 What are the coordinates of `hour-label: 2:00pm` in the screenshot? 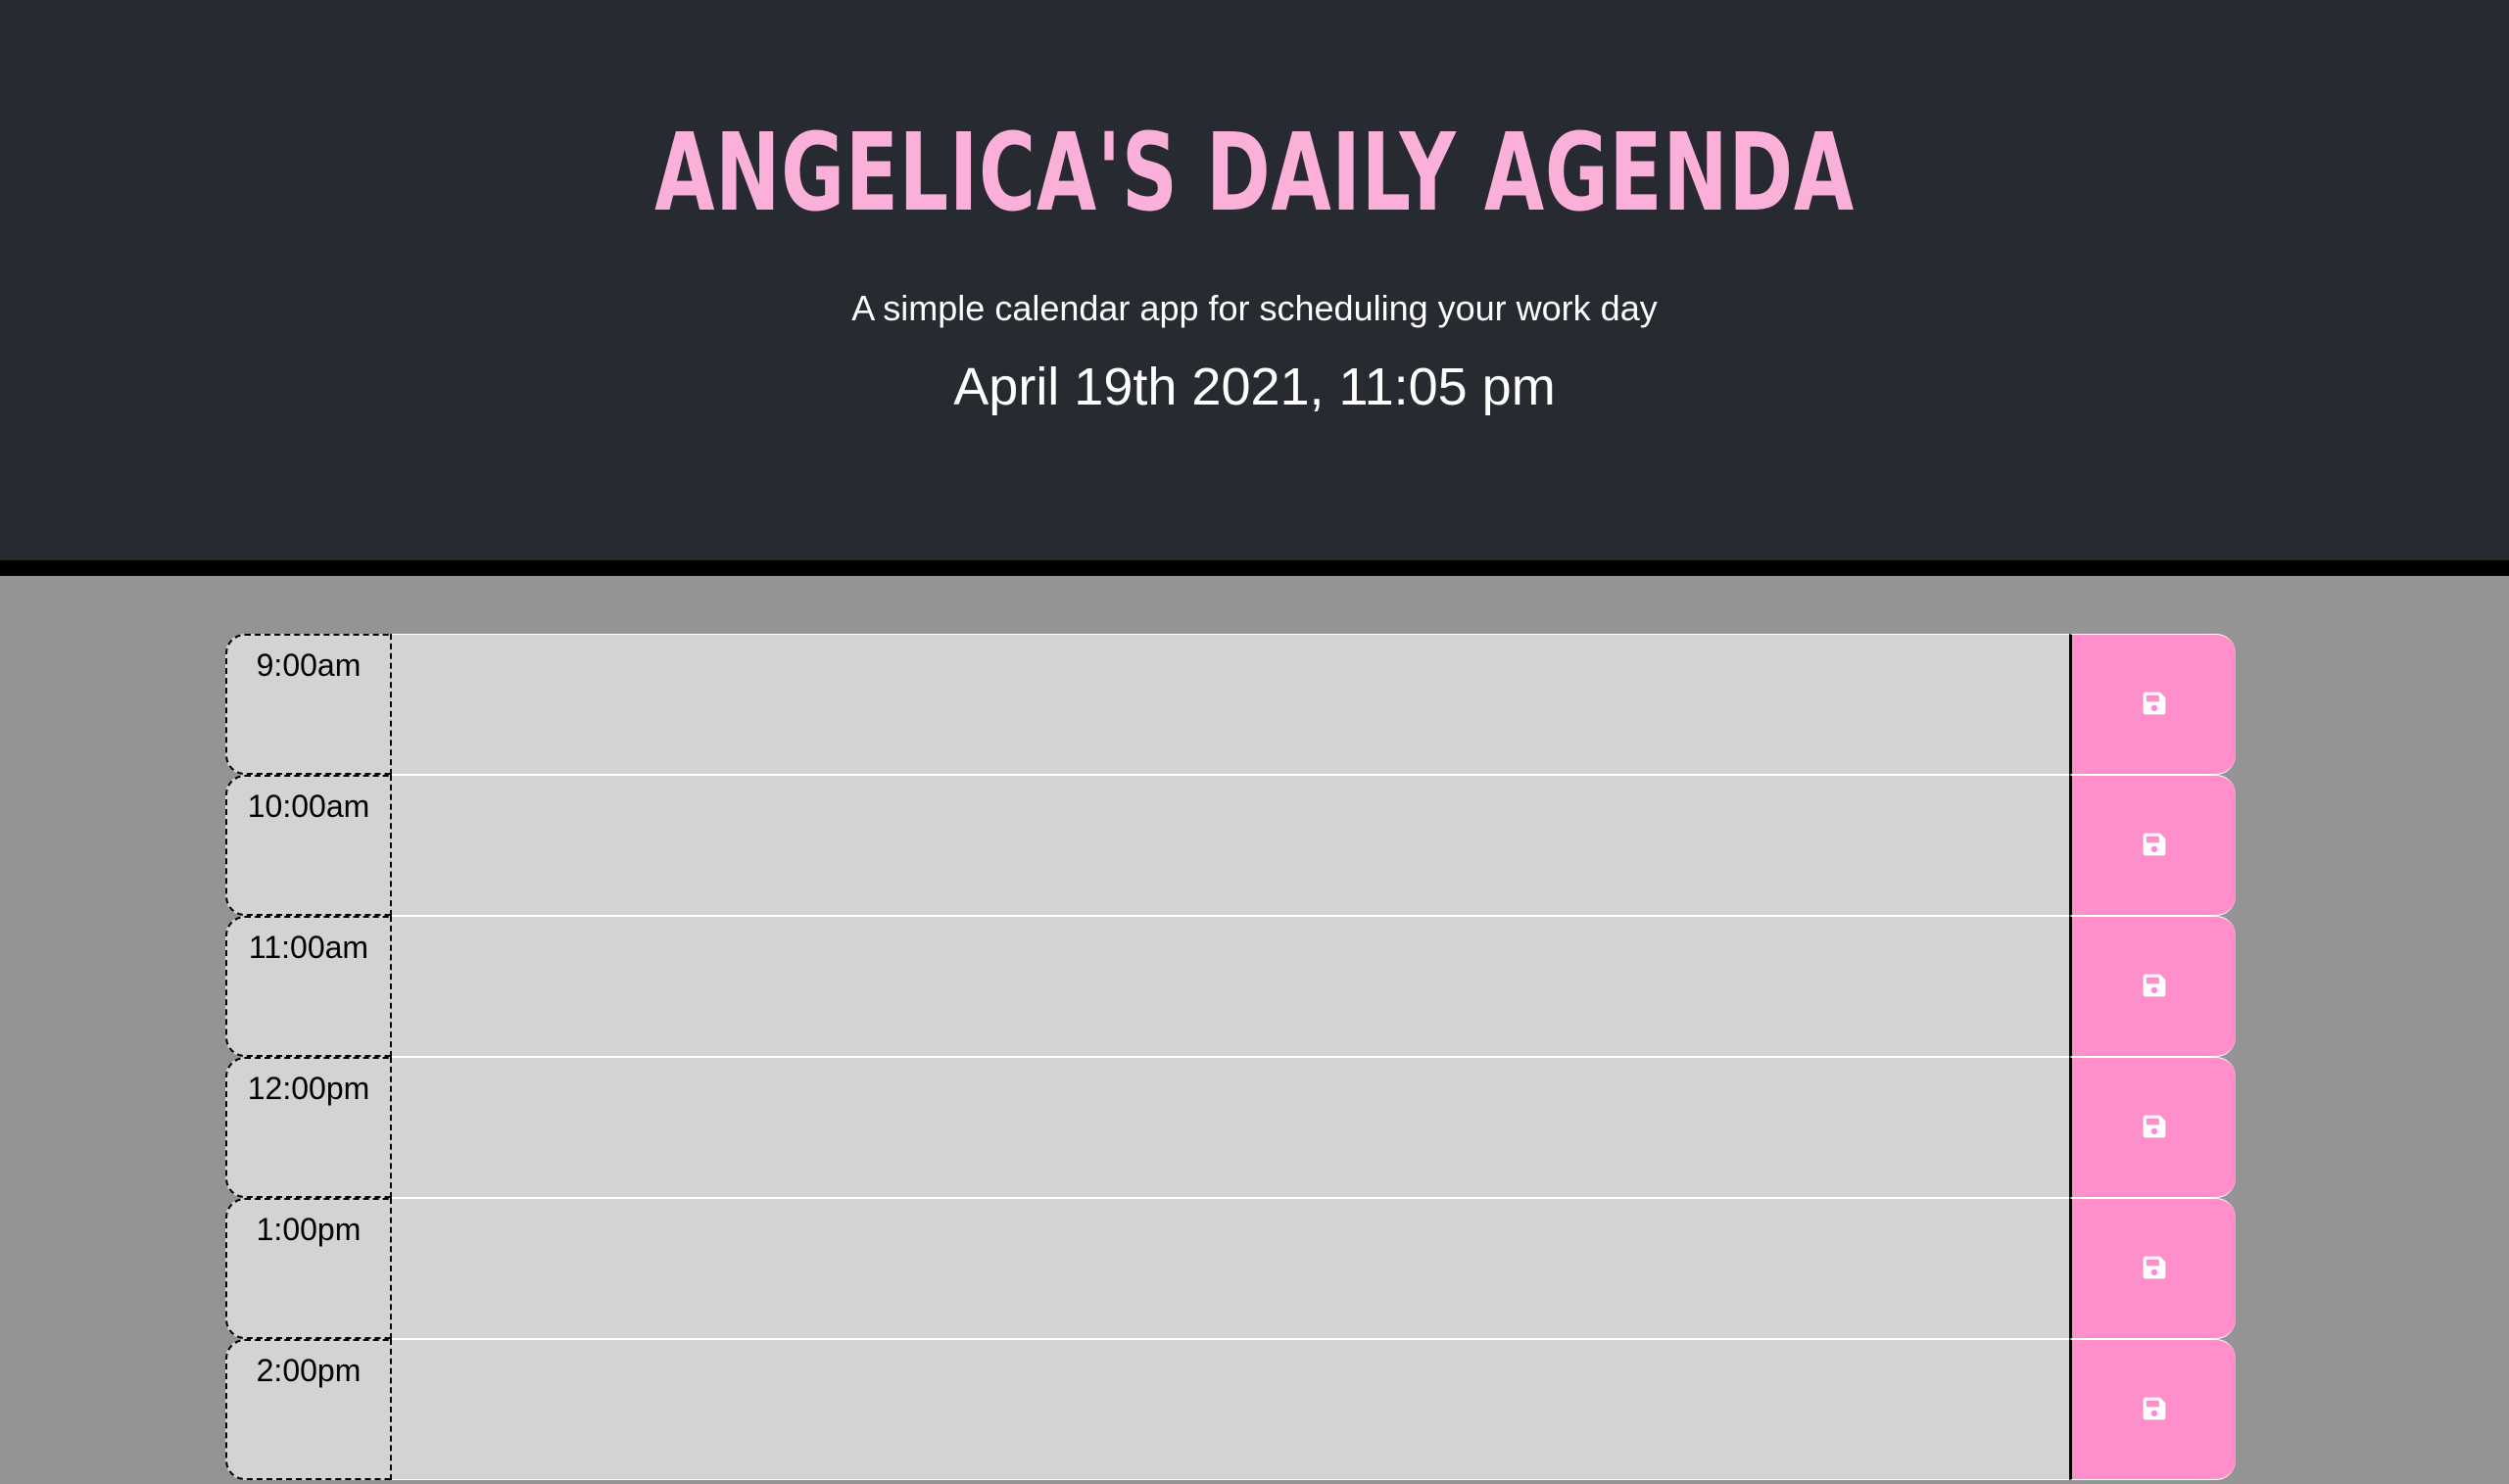 It's located at (309, 1409).